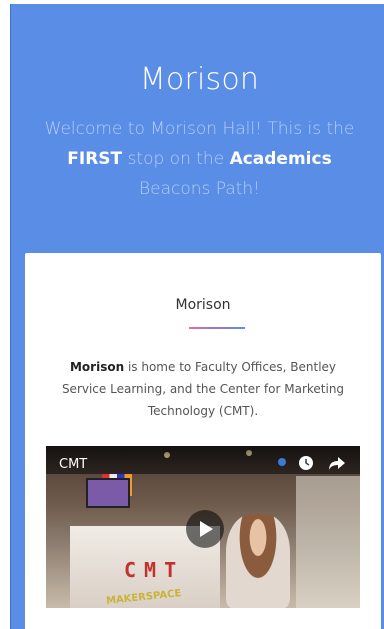 This screenshot has width=384, height=629. What do you see at coordinates (282, 462) in the screenshot?
I see `video-indicator-dot` at bounding box center [282, 462].